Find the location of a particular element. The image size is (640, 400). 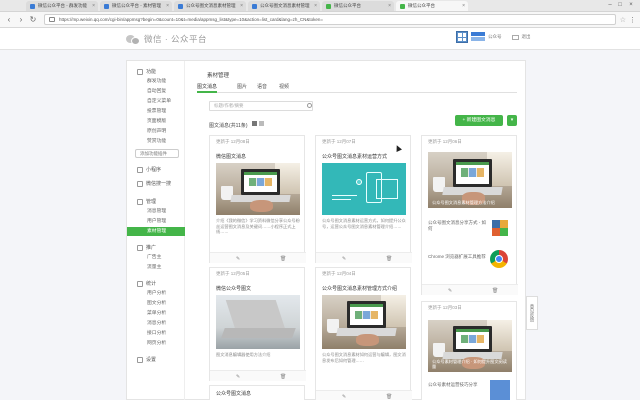

view-toggle is located at coordinates (258, 123).